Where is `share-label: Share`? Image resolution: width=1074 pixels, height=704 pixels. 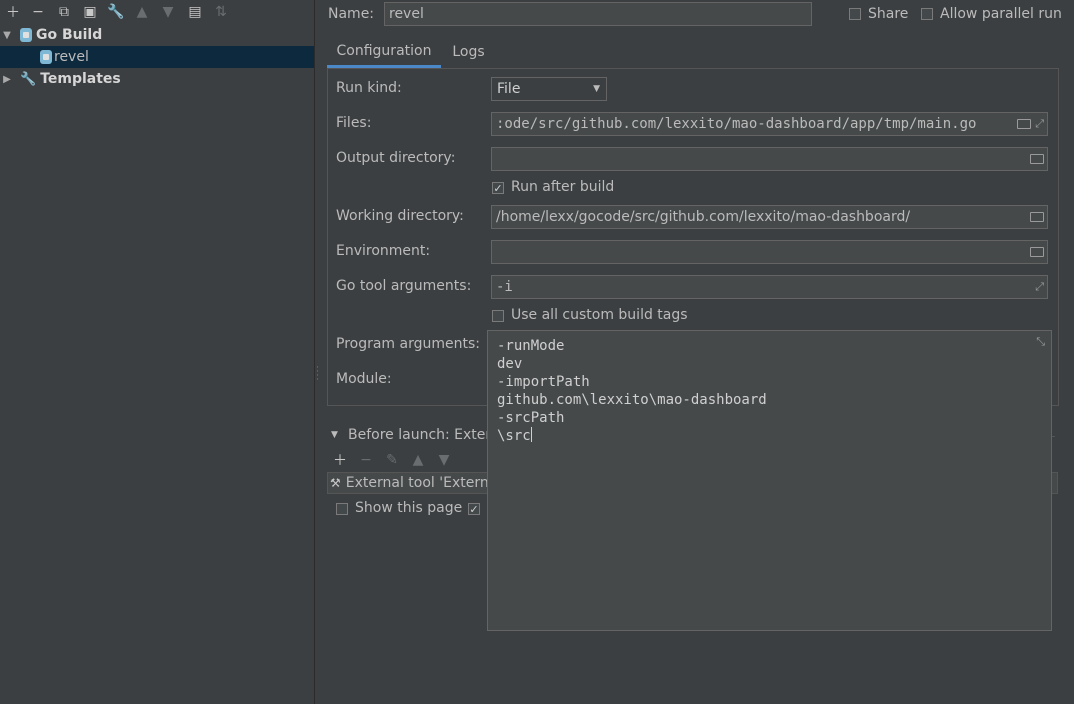 share-label: Share is located at coordinates (888, 14).